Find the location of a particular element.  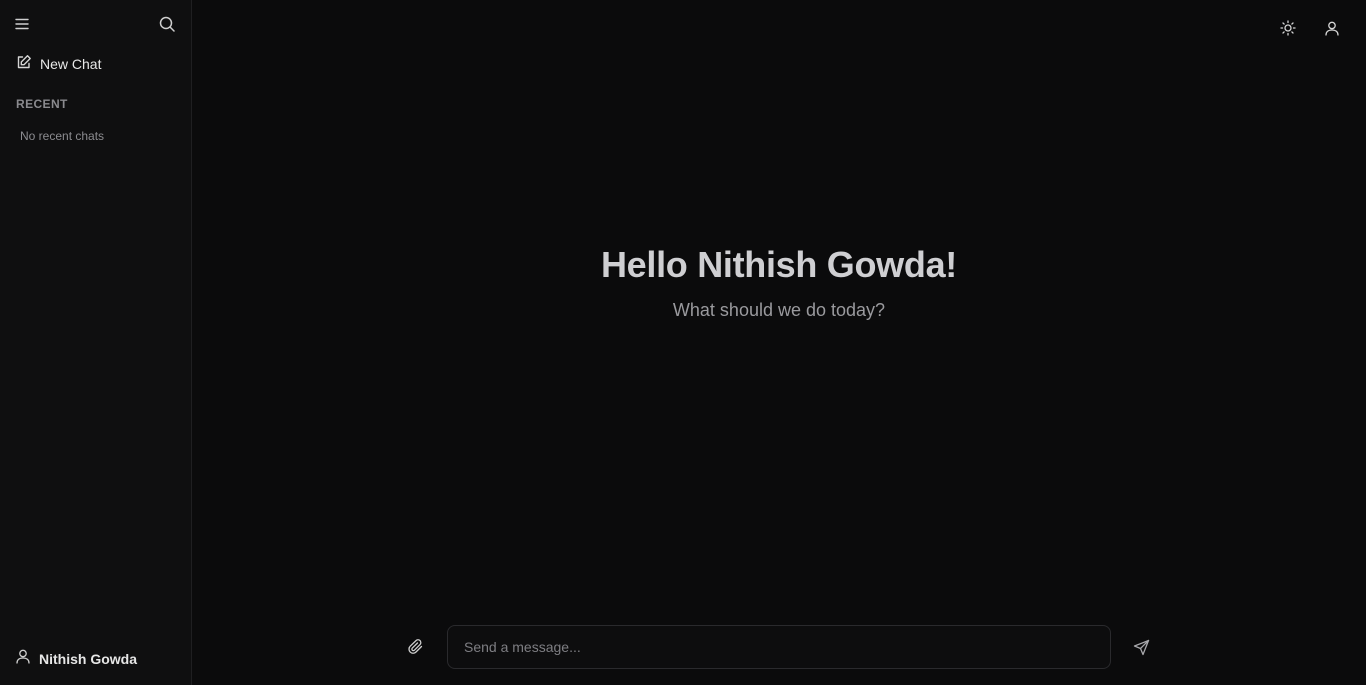

menu-icon is located at coordinates (22, 24).